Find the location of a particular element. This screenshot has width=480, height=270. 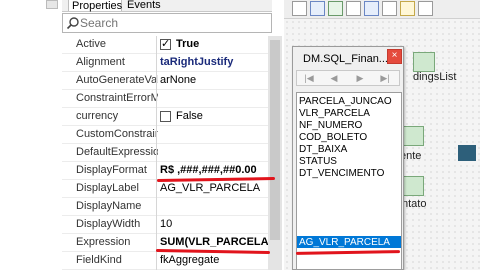

property-value: taRightJustify is located at coordinates (215, 62).